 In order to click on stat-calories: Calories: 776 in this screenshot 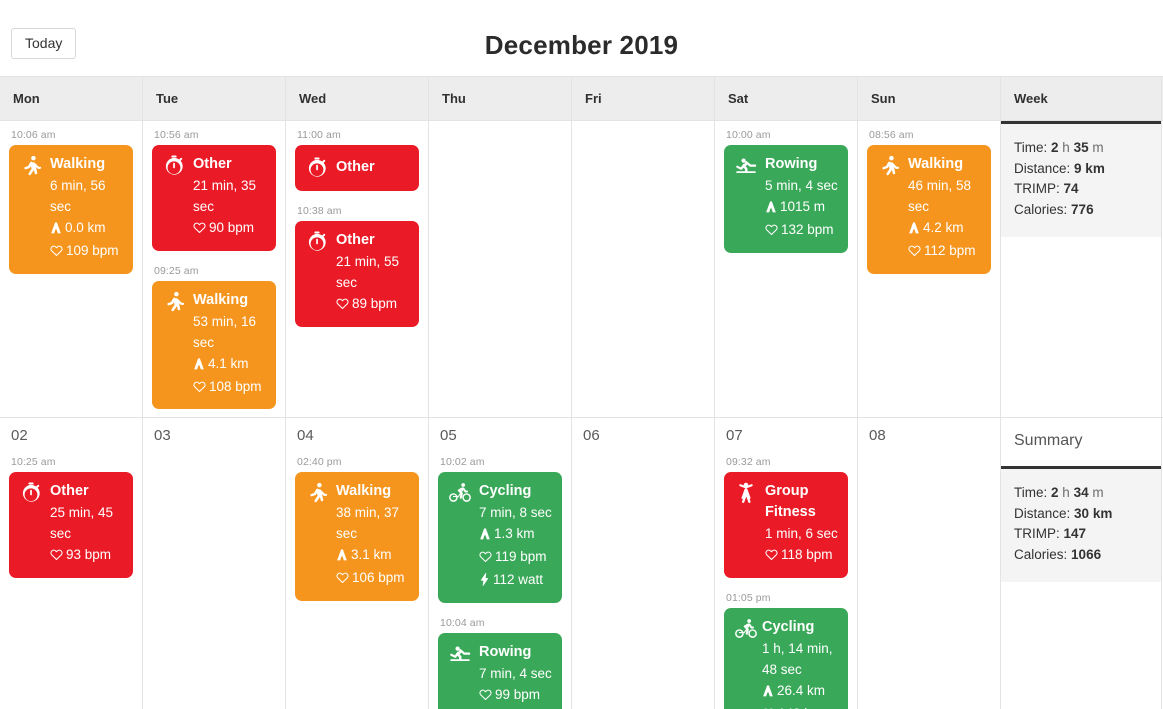, I will do `click(1087, 210)`.